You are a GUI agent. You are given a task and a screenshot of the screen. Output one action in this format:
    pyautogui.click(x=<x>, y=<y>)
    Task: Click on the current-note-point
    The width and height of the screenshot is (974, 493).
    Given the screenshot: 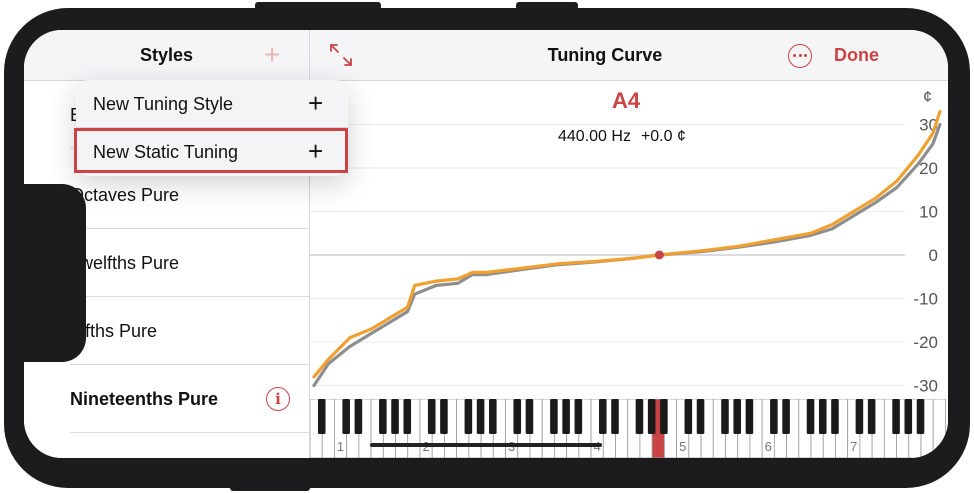 What is the action you would take?
    pyautogui.click(x=659, y=255)
    